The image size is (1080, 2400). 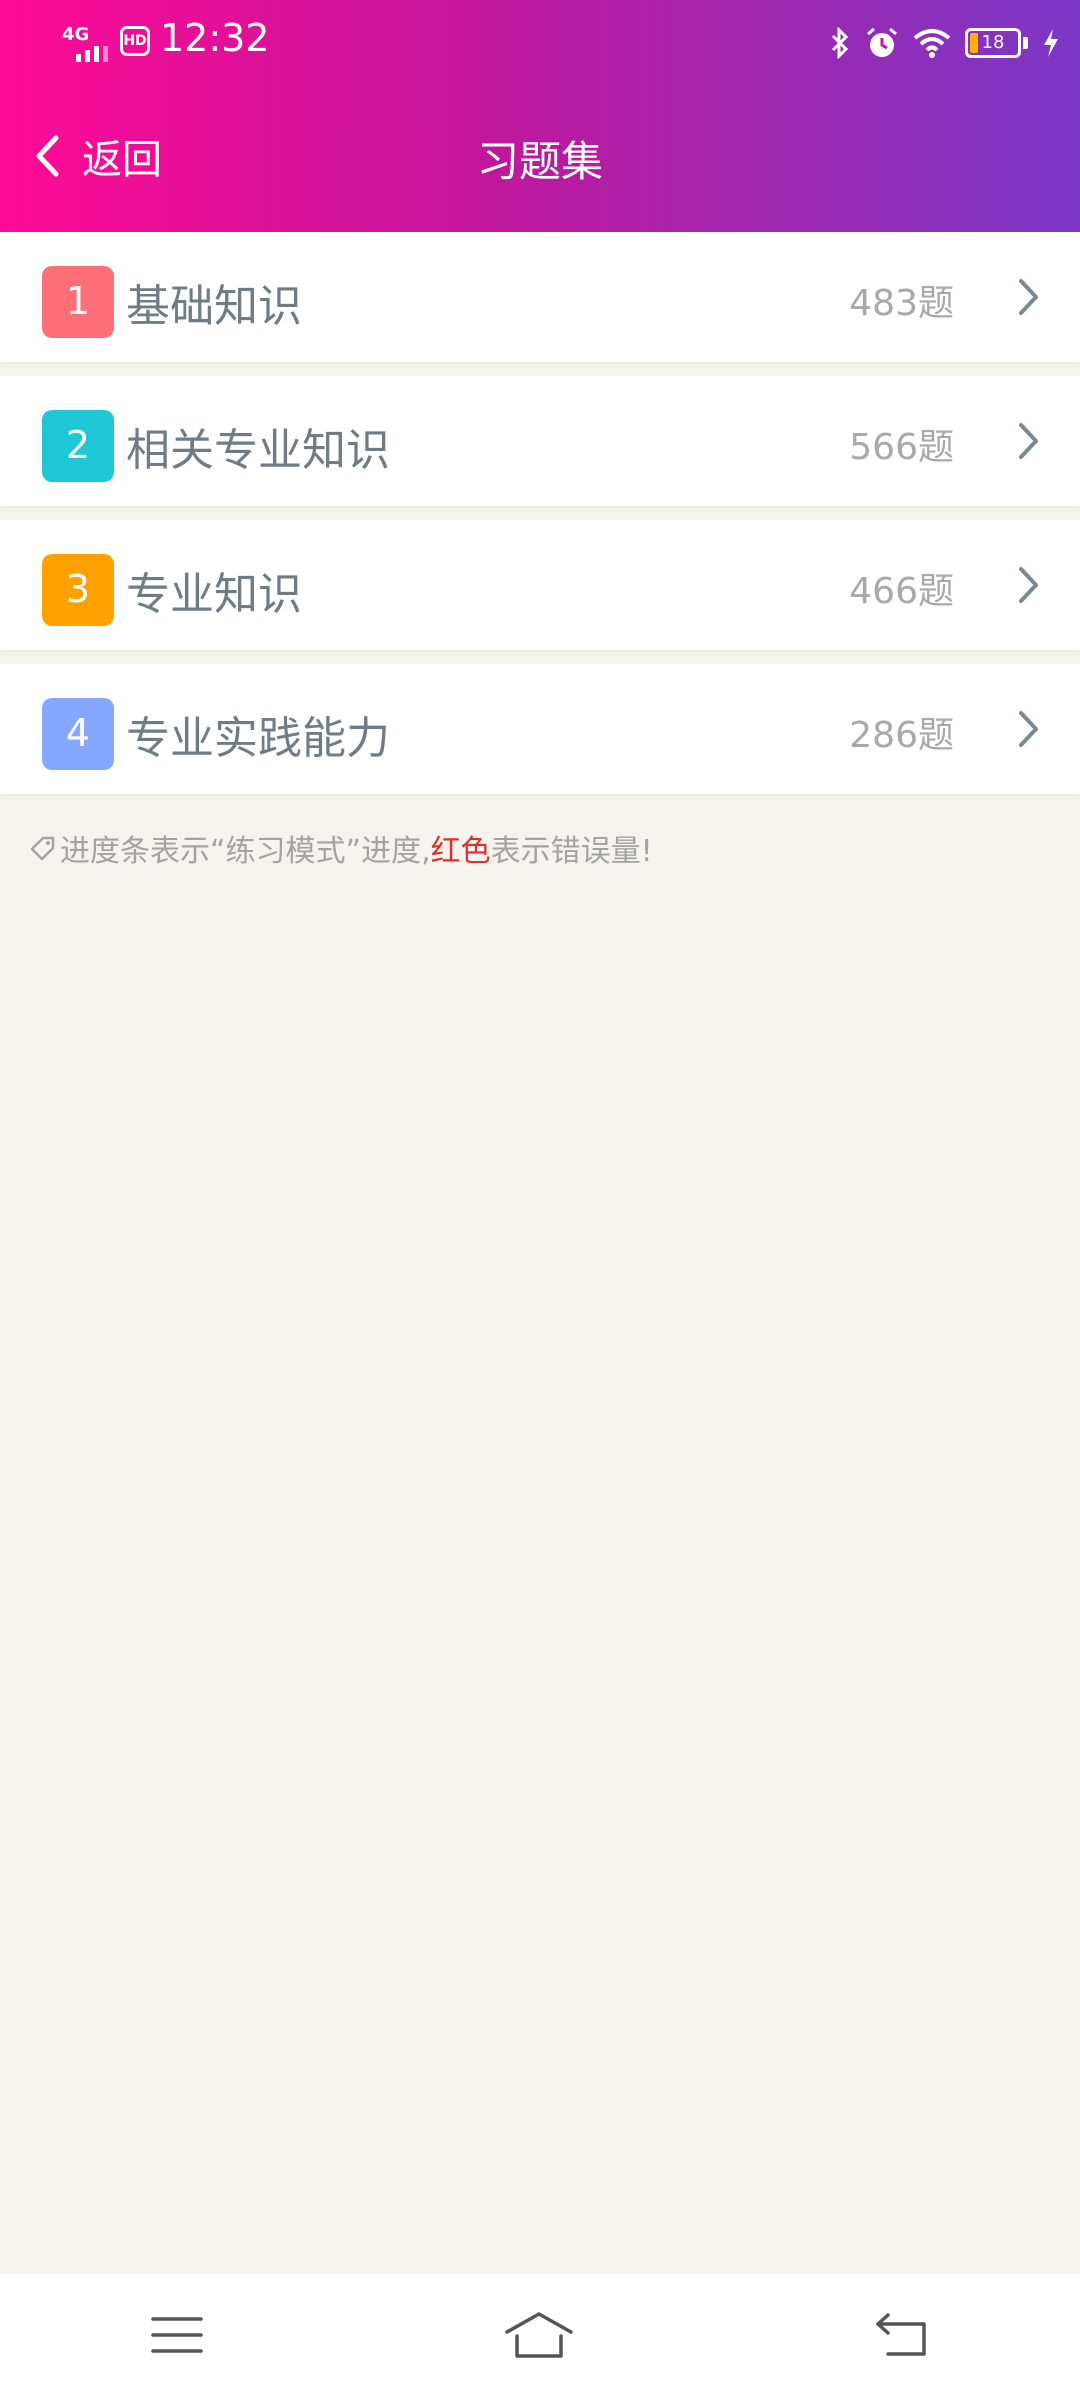 What do you see at coordinates (78, 590) in the screenshot?
I see `item-number-badge: 3` at bounding box center [78, 590].